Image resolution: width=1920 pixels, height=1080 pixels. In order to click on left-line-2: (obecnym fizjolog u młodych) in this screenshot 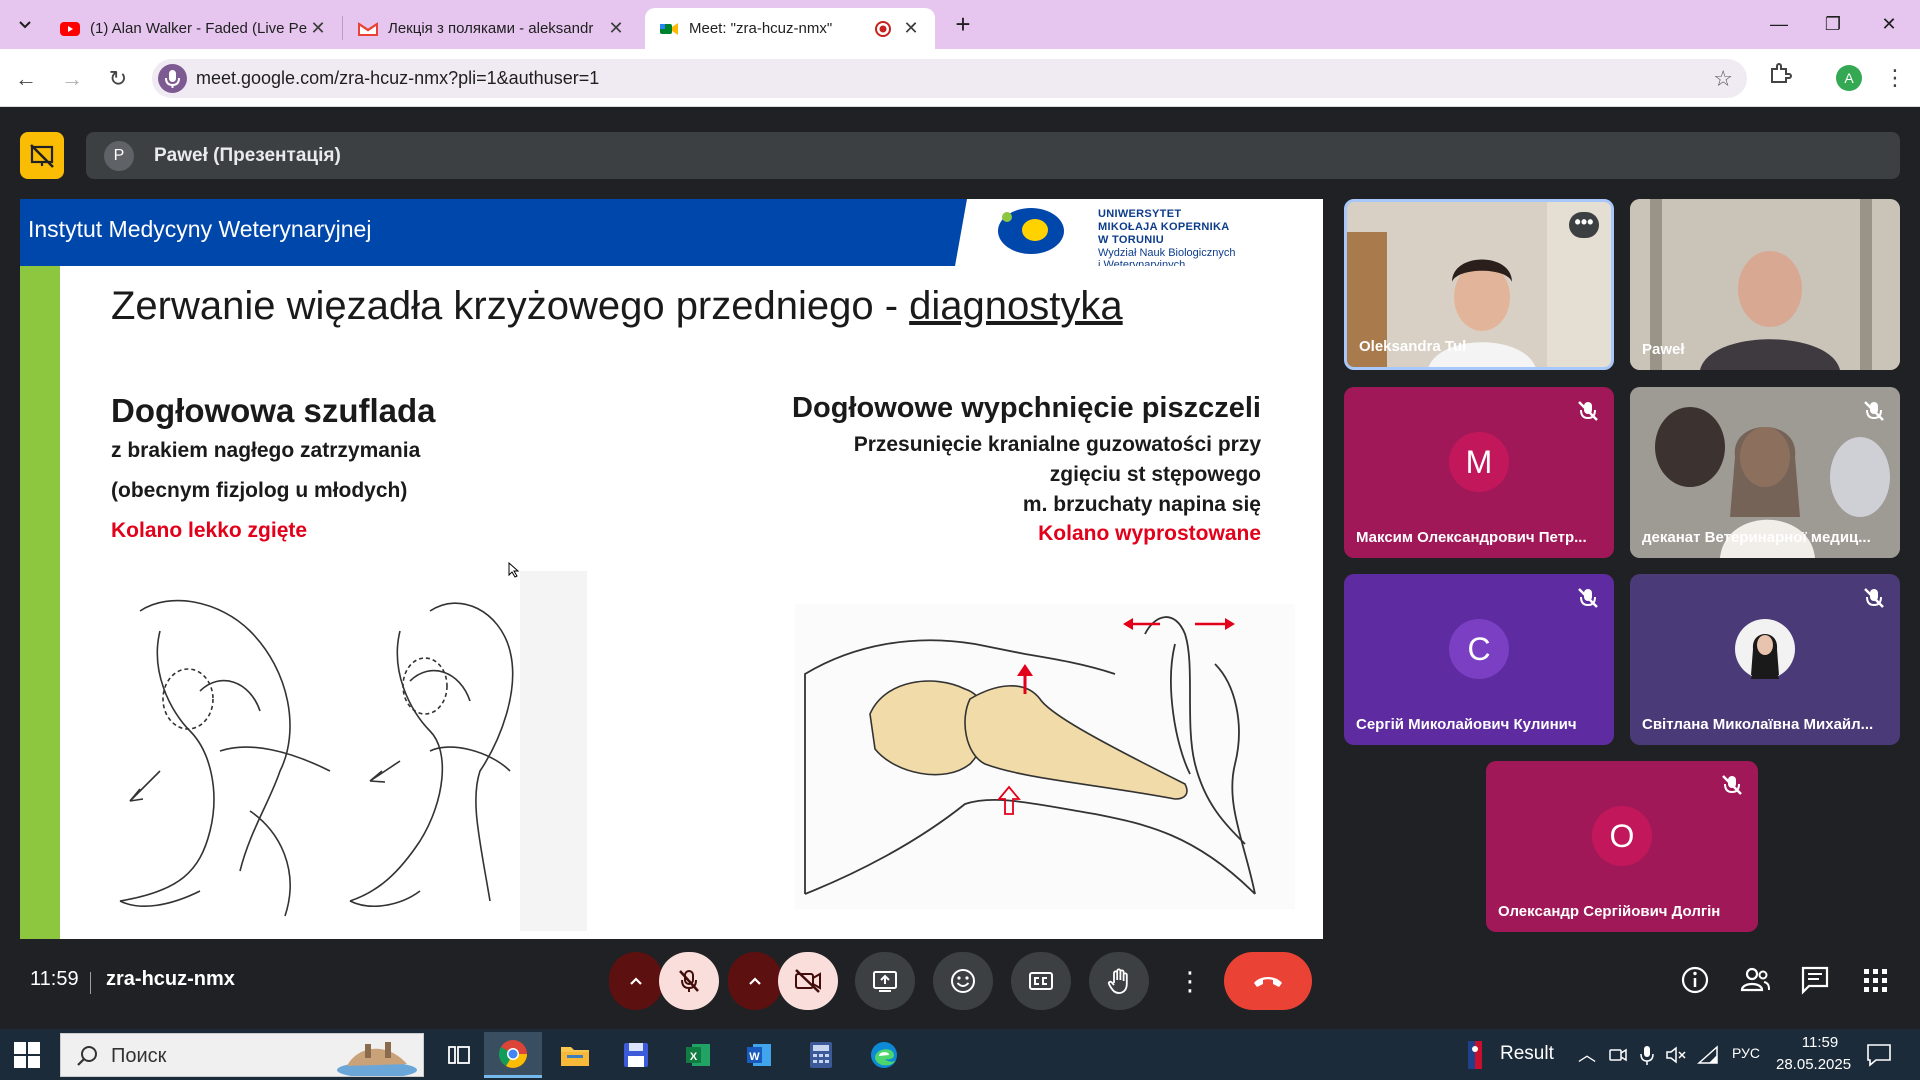, I will do `click(259, 490)`.